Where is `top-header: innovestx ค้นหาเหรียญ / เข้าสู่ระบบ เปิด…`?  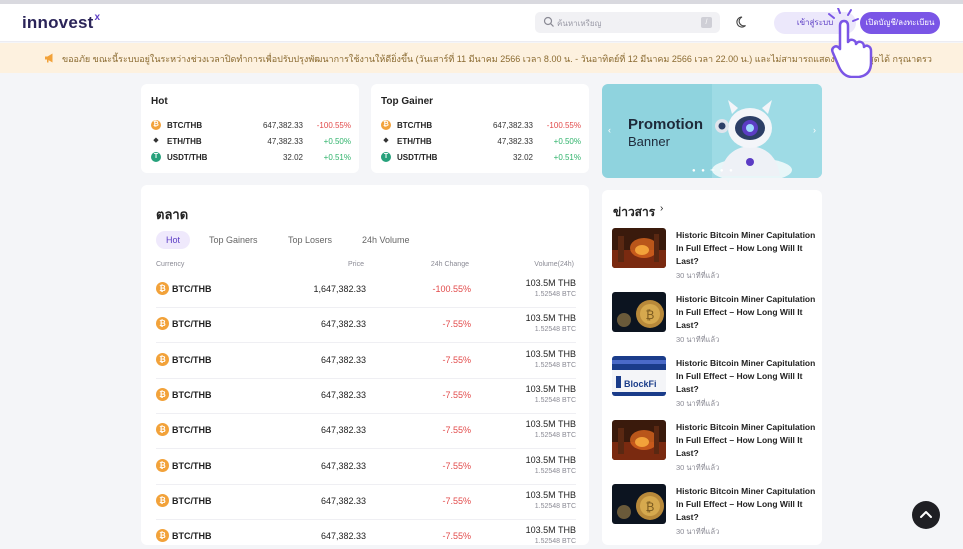
top-header: innovestx ค้นหาเหรียญ / เข้าสู่ระบบ เปิด… is located at coordinates (481, 23).